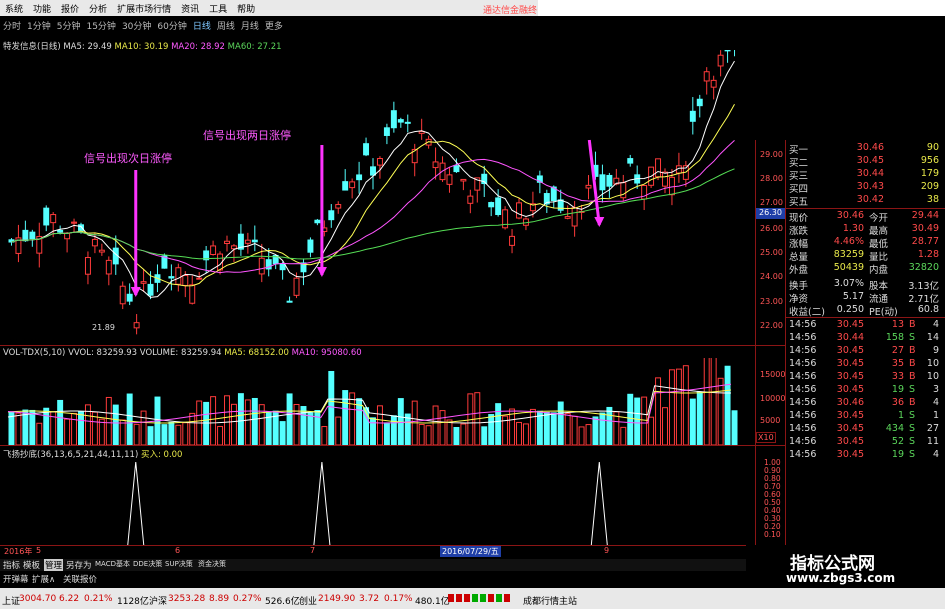  Describe the element at coordinates (308, 600) in the screenshot. I see `index-cy-name: 创业` at that location.